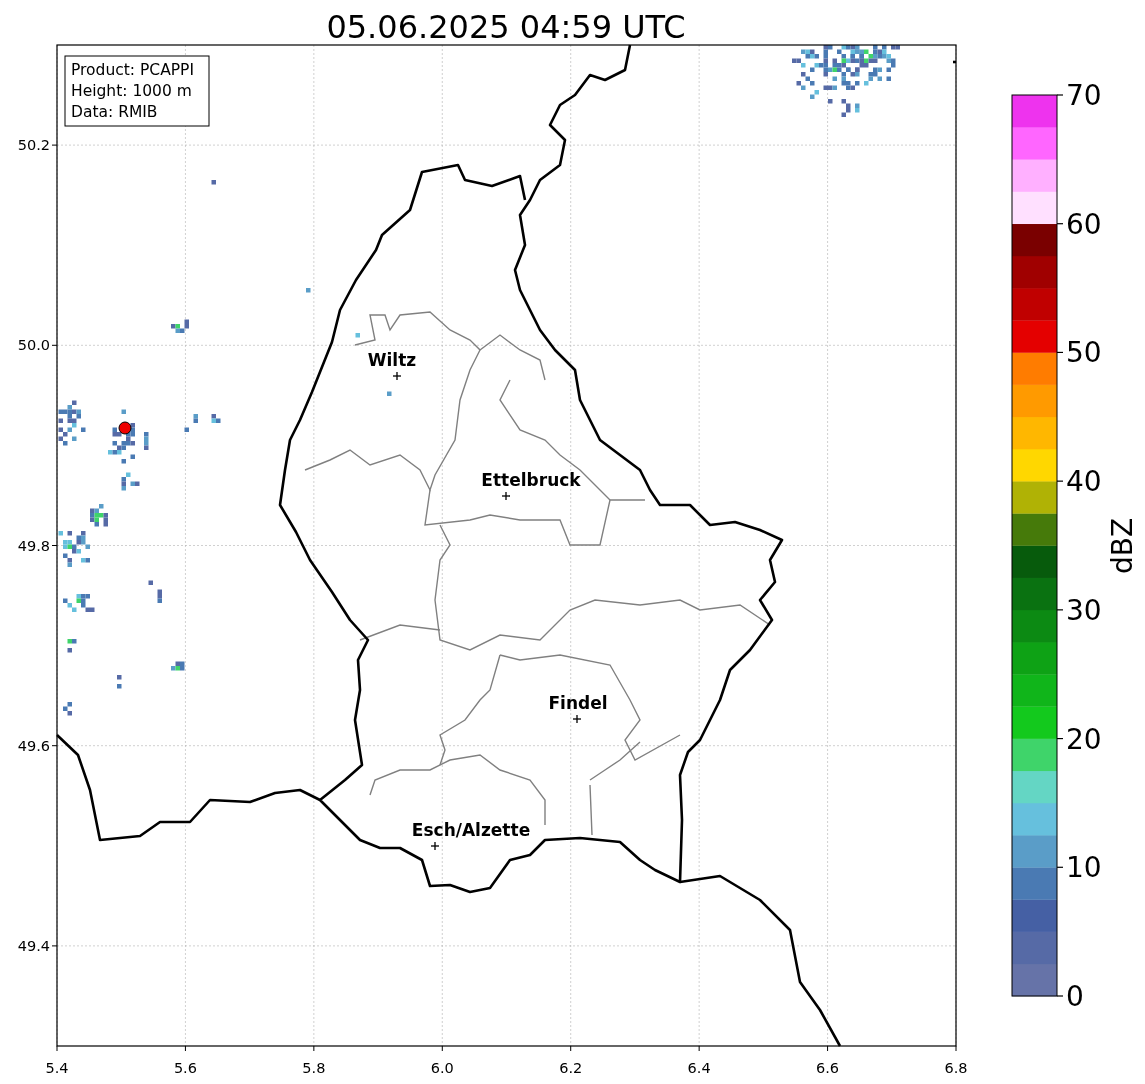 The width and height of the screenshot is (1145, 1084). What do you see at coordinates (442, 1068) in the screenshot?
I see `axis-tick-label: 6.0` at bounding box center [442, 1068].